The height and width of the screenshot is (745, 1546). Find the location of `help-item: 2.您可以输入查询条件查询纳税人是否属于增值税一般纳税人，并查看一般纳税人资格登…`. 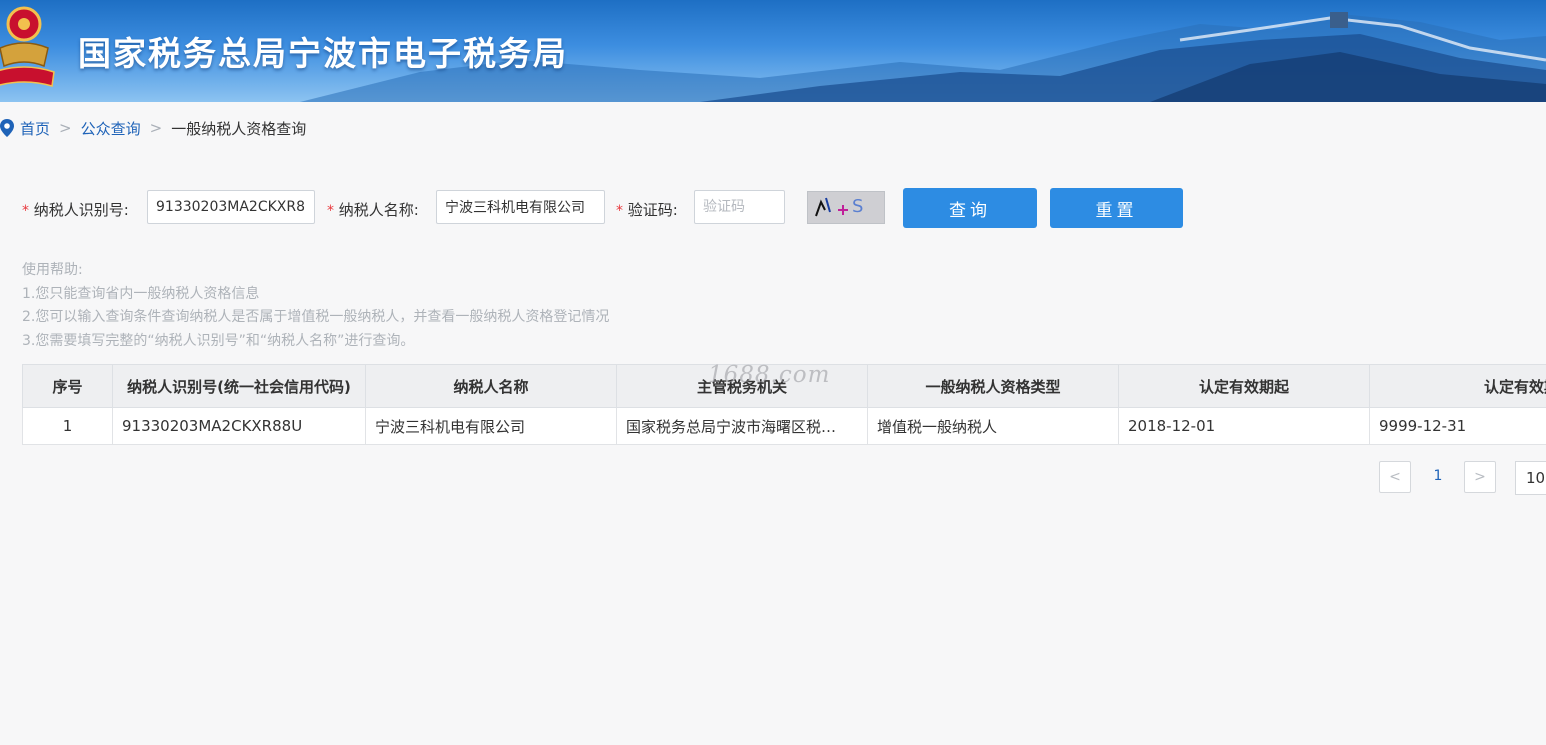

help-item: 2.您可以输入查询条件查询纳税人是否属于增值税一般纳税人，并查看一般纳税人资格登… is located at coordinates (316, 317).